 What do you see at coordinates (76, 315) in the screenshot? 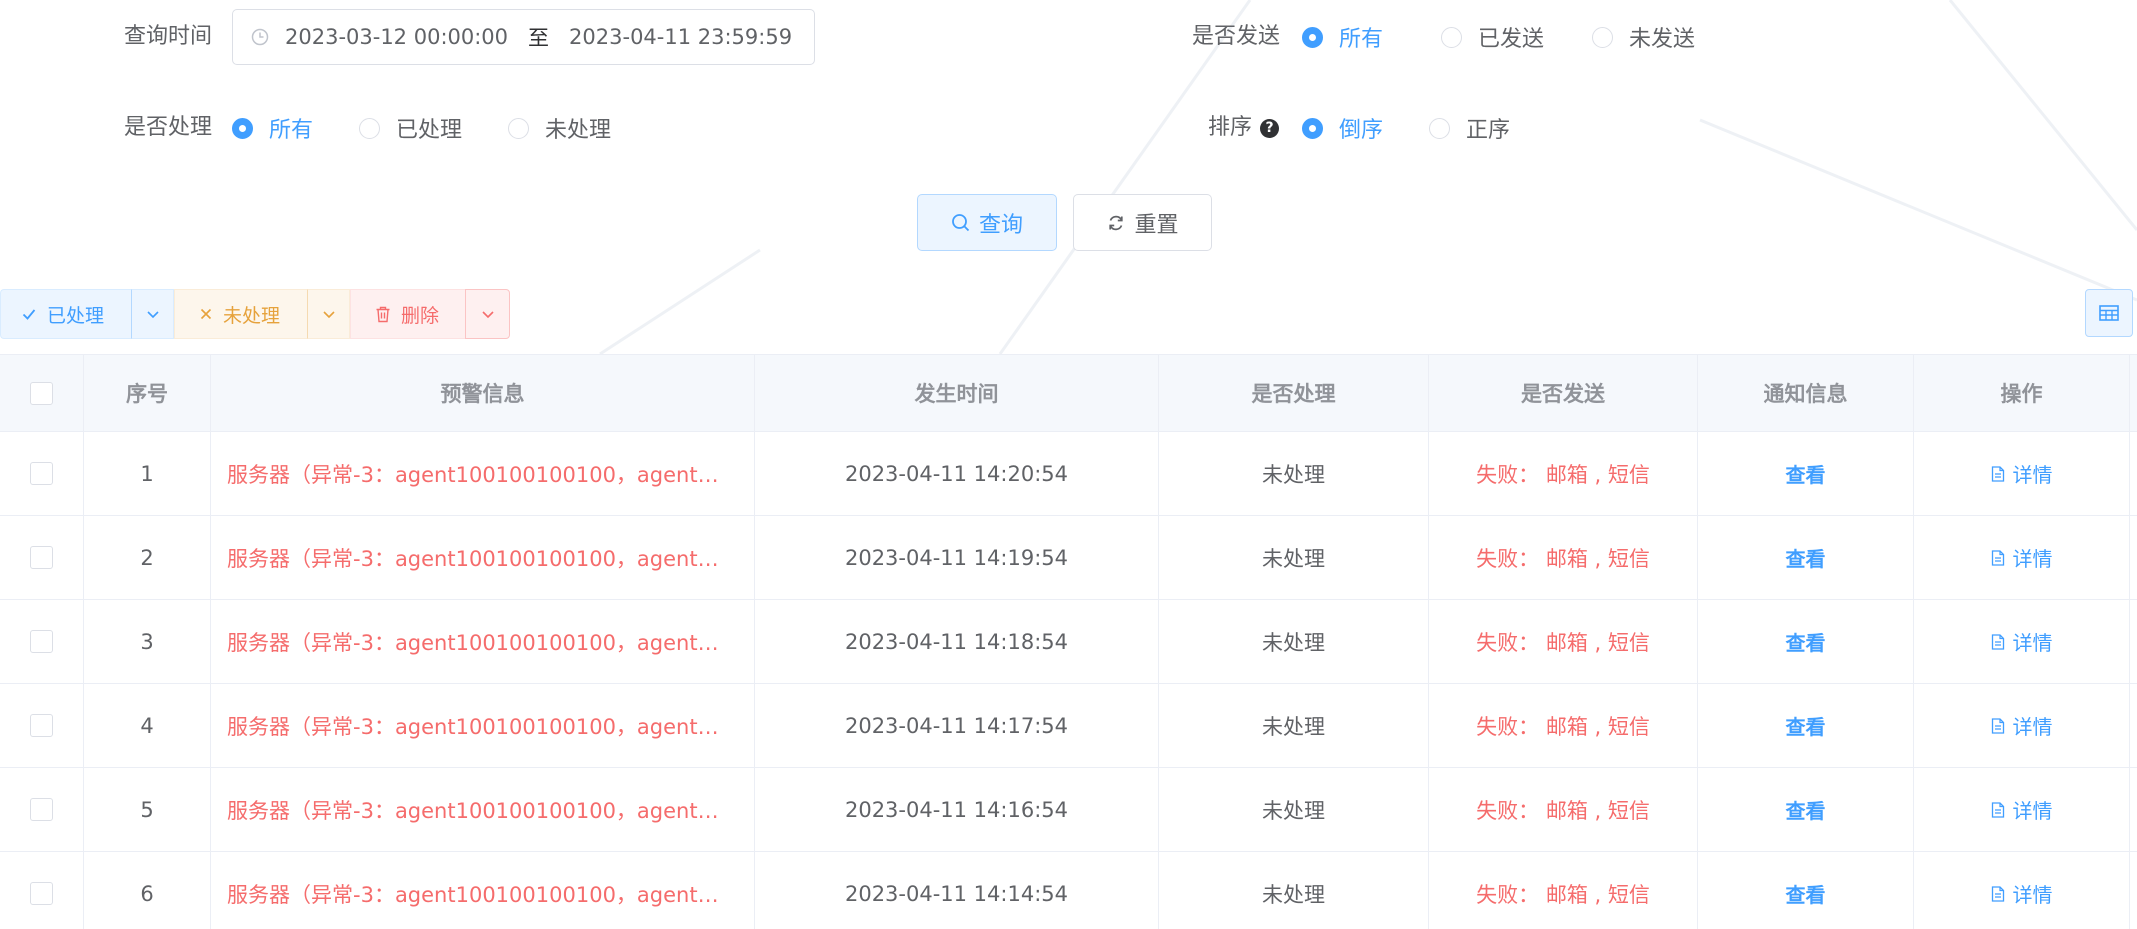
I see `mark-processed-label: 已处理` at bounding box center [76, 315].